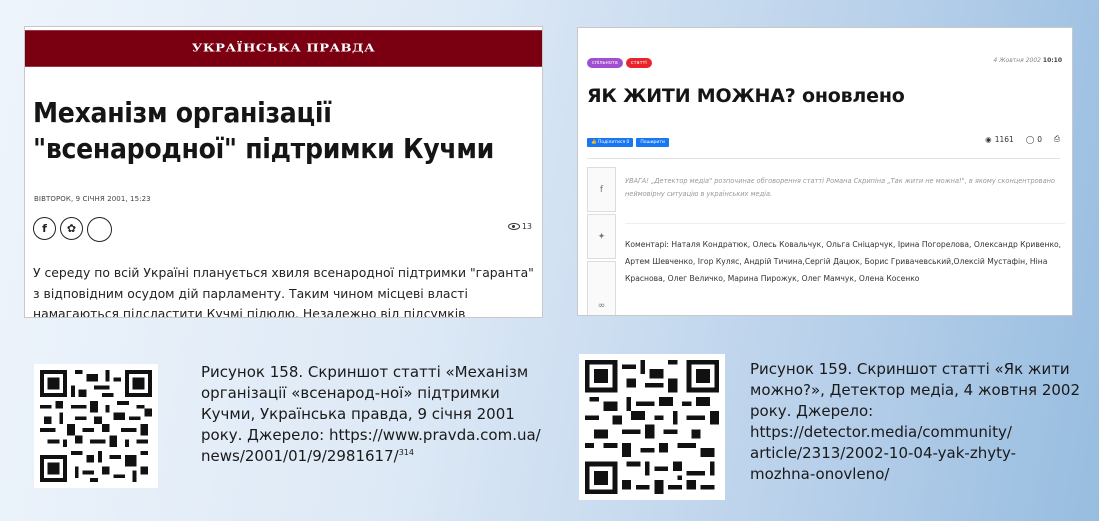 The image size is (1099, 521). Describe the element at coordinates (1057, 139) in the screenshot. I see `print-icon: ⎙` at that location.